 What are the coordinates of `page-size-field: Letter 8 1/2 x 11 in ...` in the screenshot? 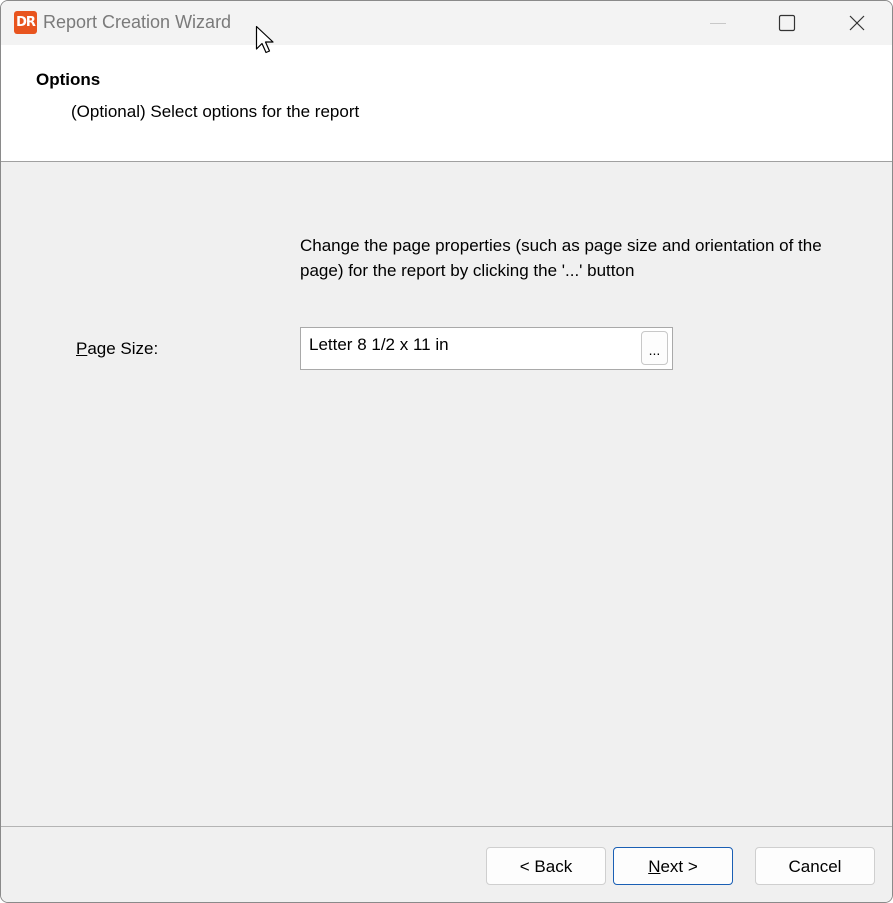 It's located at (486, 348).